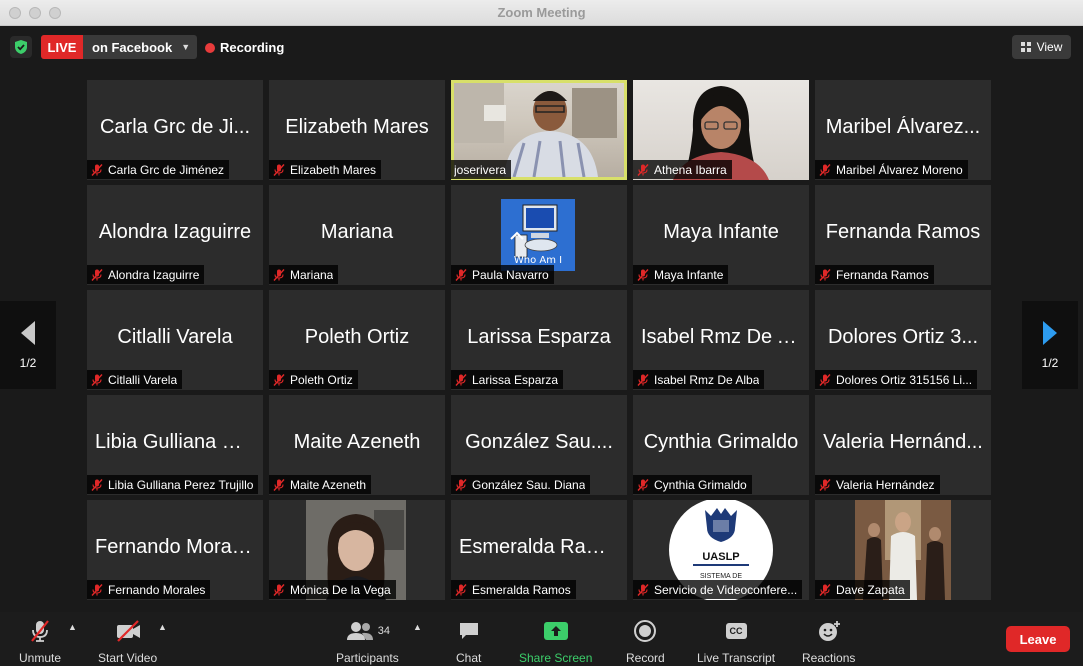 The image size is (1083, 666). I want to click on participant-tile-active-speaker: joserivera, so click(539, 130).